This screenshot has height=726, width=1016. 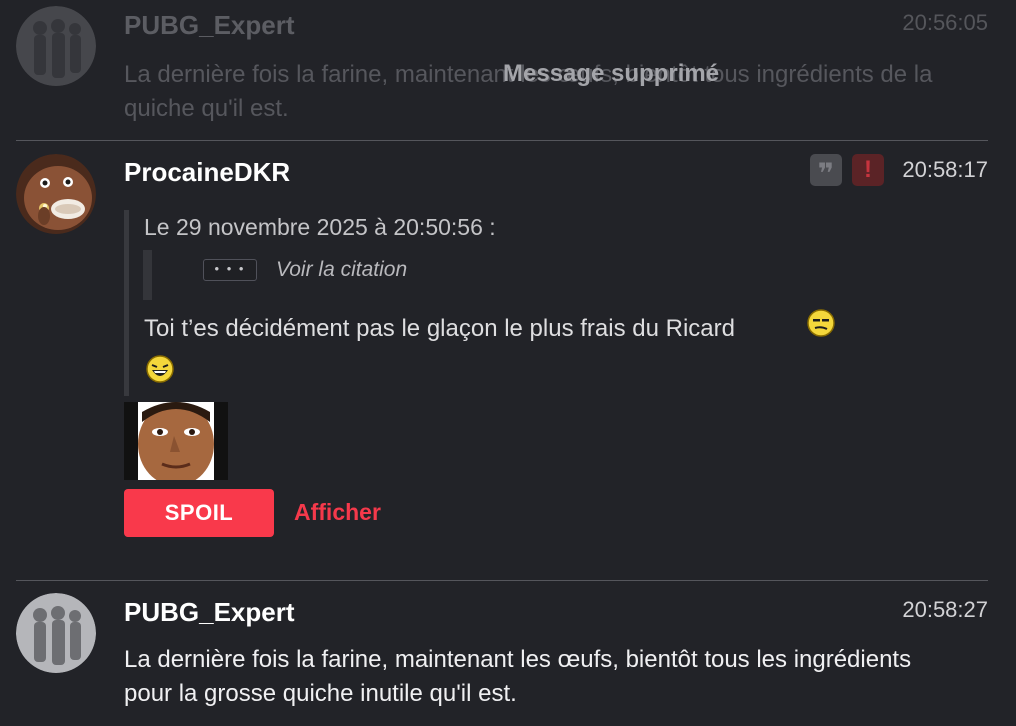 What do you see at coordinates (176, 441) in the screenshot?
I see `sticker-image` at bounding box center [176, 441].